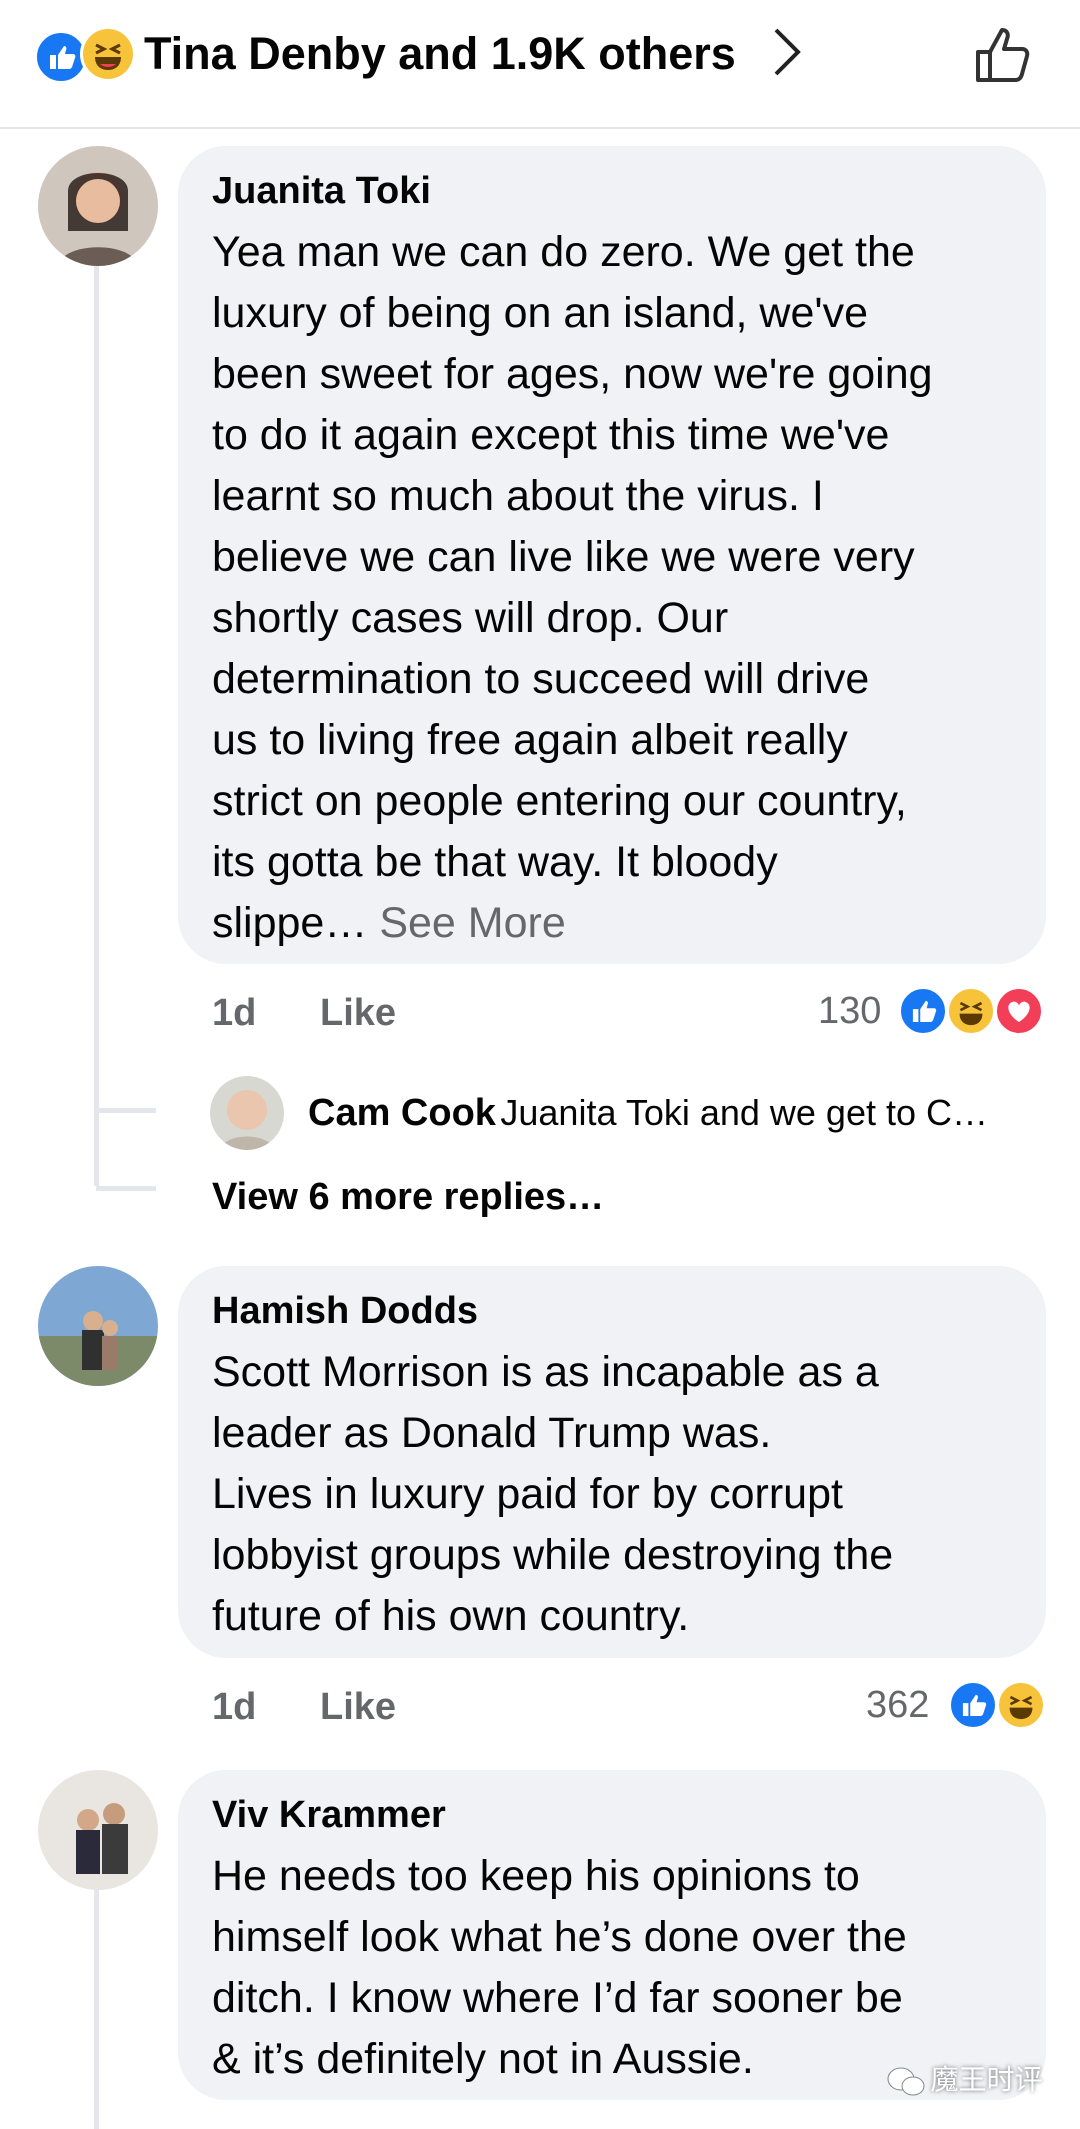  Describe the element at coordinates (1003, 55) in the screenshot. I see `like-button` at that location.